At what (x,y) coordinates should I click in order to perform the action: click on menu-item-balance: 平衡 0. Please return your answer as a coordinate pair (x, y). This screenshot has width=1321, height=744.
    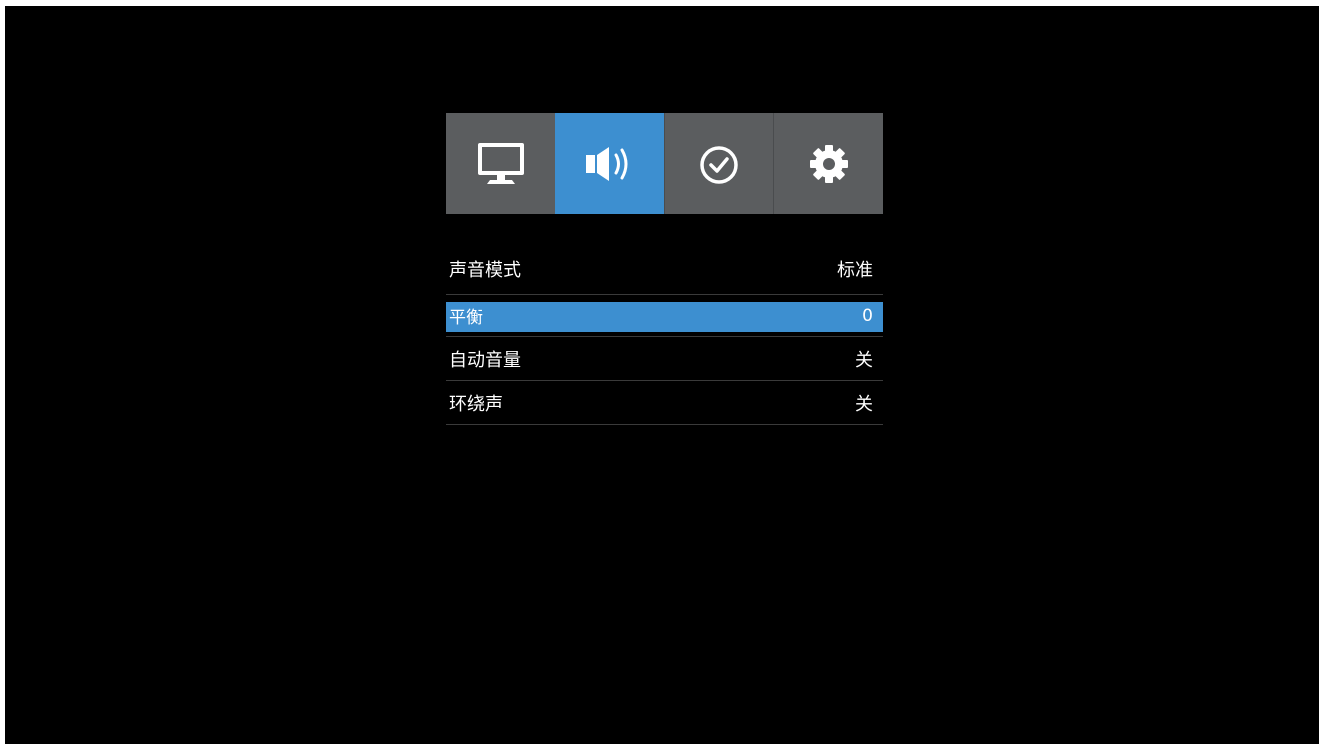
    Looking at the image, I should click on (664, 316).